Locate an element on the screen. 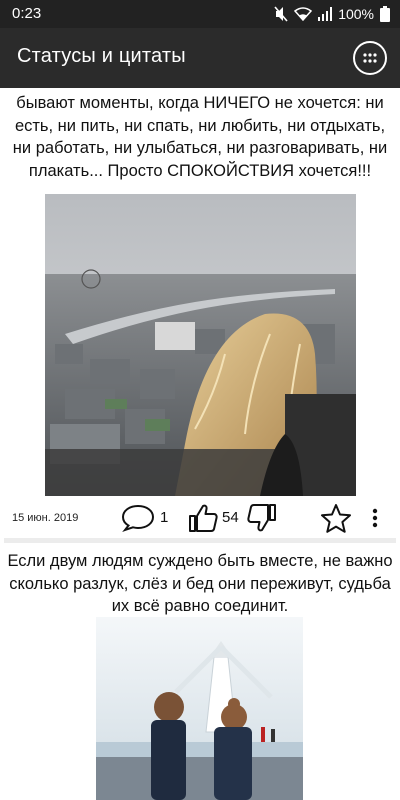  signal-icon is located at coordinates (325, 14).